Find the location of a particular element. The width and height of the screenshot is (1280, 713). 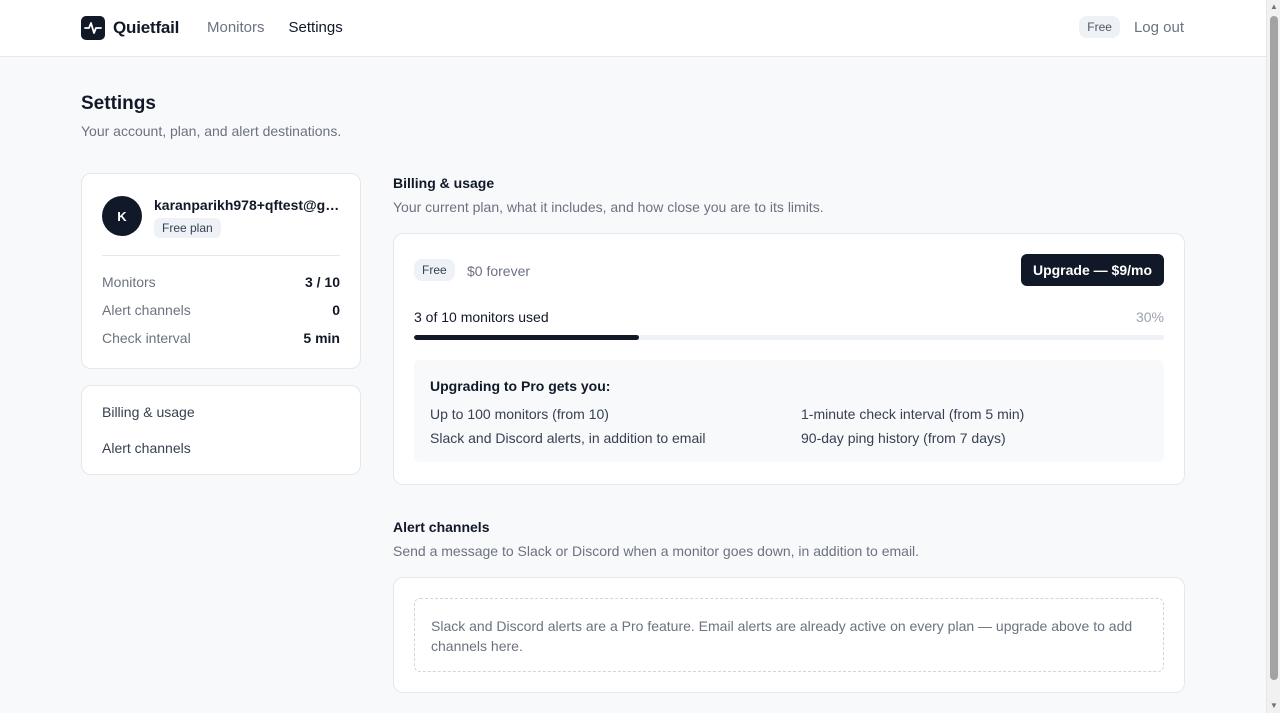

nav-monitors: Monitors is located at coordinates (236, 27).